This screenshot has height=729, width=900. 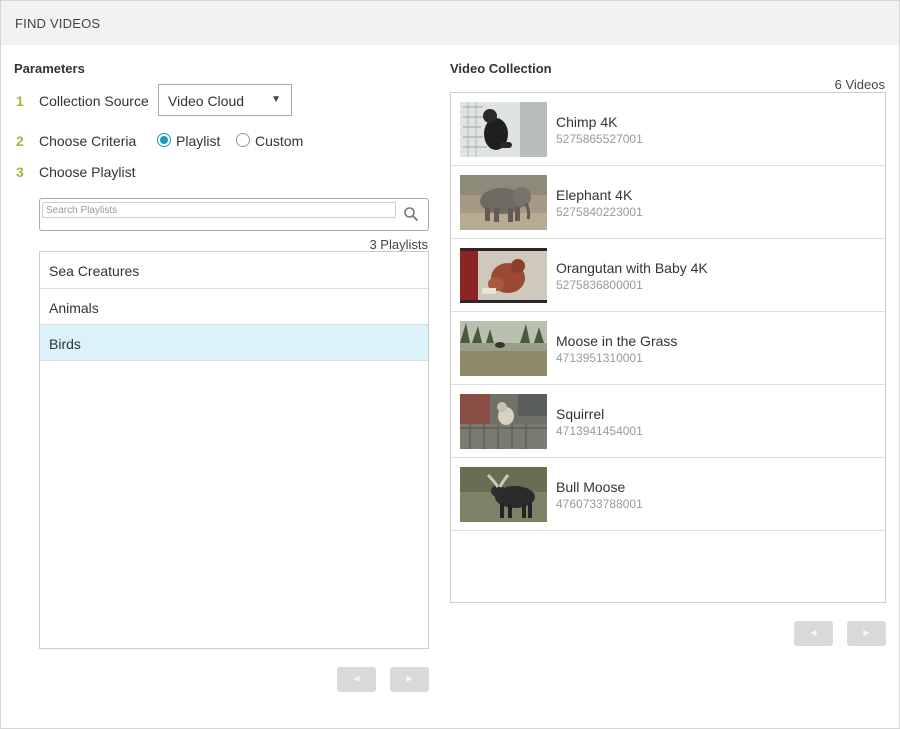 I want to click on video-row-moose-grass: Moose in the Grass 4713951310001, so click(x=668, y=348).